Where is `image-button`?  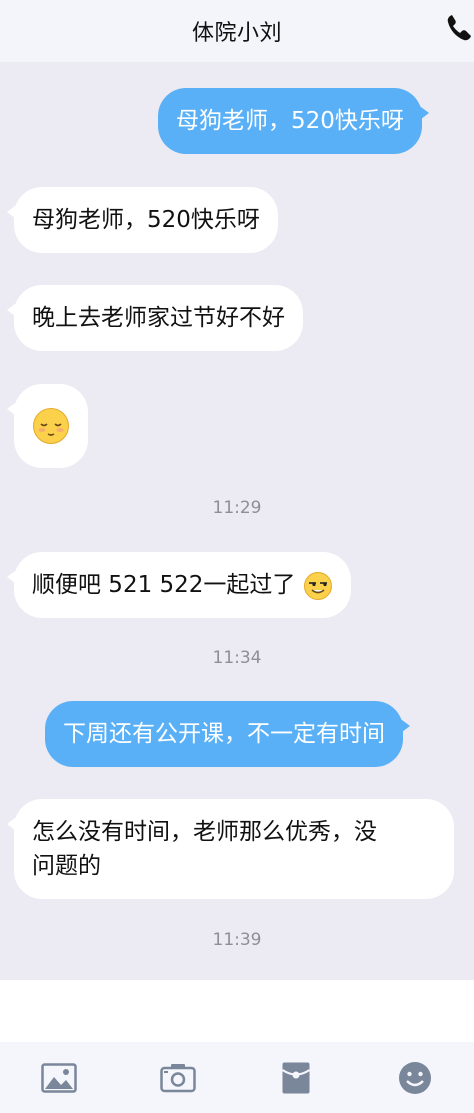
image-button is located at coordinates (59, 1078).